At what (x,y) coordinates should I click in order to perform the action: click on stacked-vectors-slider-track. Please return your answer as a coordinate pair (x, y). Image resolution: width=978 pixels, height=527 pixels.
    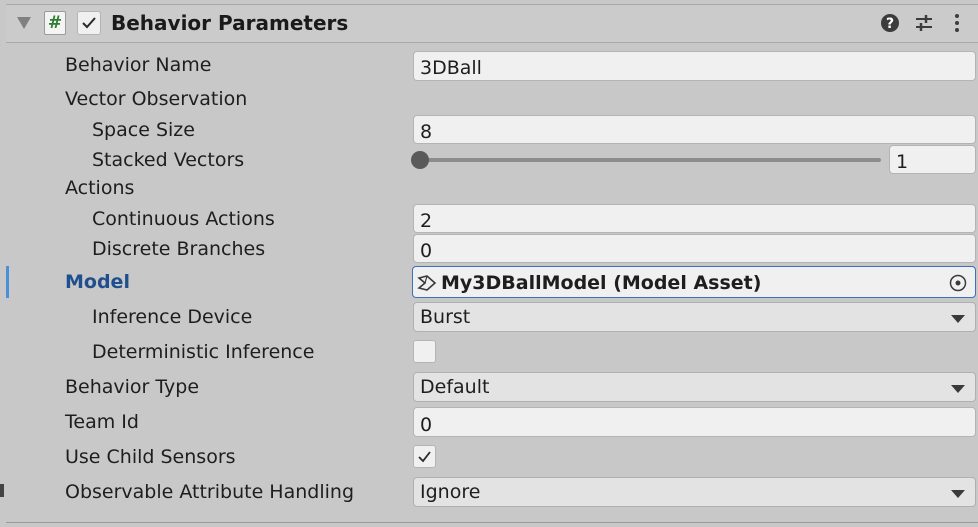
    Looking at the image, I should click on (649, 160).